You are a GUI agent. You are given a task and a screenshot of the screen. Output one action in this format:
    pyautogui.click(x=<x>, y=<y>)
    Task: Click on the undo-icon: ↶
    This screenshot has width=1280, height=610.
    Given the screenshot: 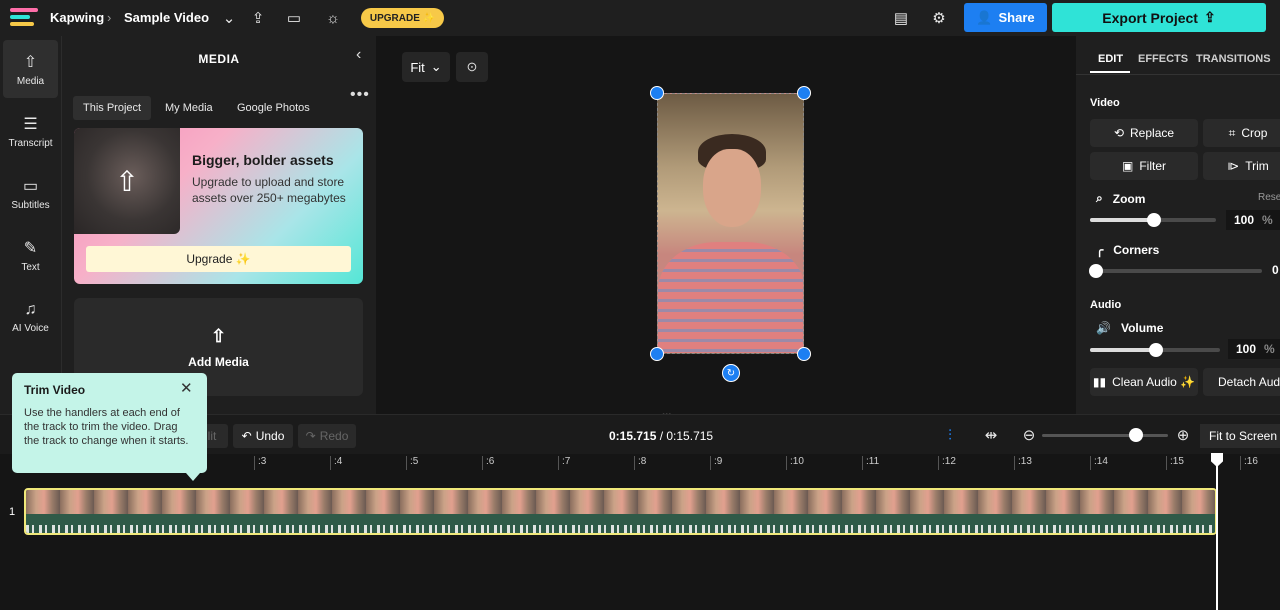 What is the action you would take?
    pyautogui.click(x=246, y=436)
    